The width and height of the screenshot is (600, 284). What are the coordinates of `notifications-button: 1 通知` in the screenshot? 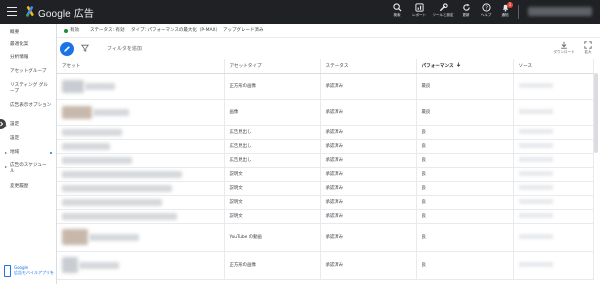 It's located at (505, 12).